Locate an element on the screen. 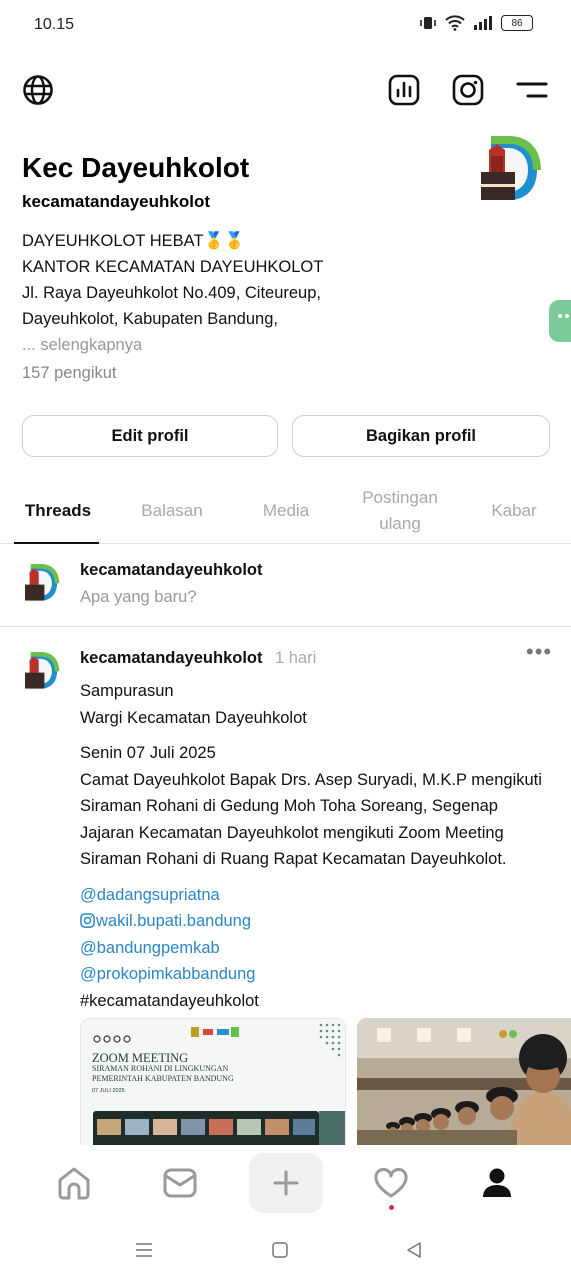 Image resolution: width=571 pixels, height=1280 pixels. inbox-icon is located at coordinates (180, 1183).